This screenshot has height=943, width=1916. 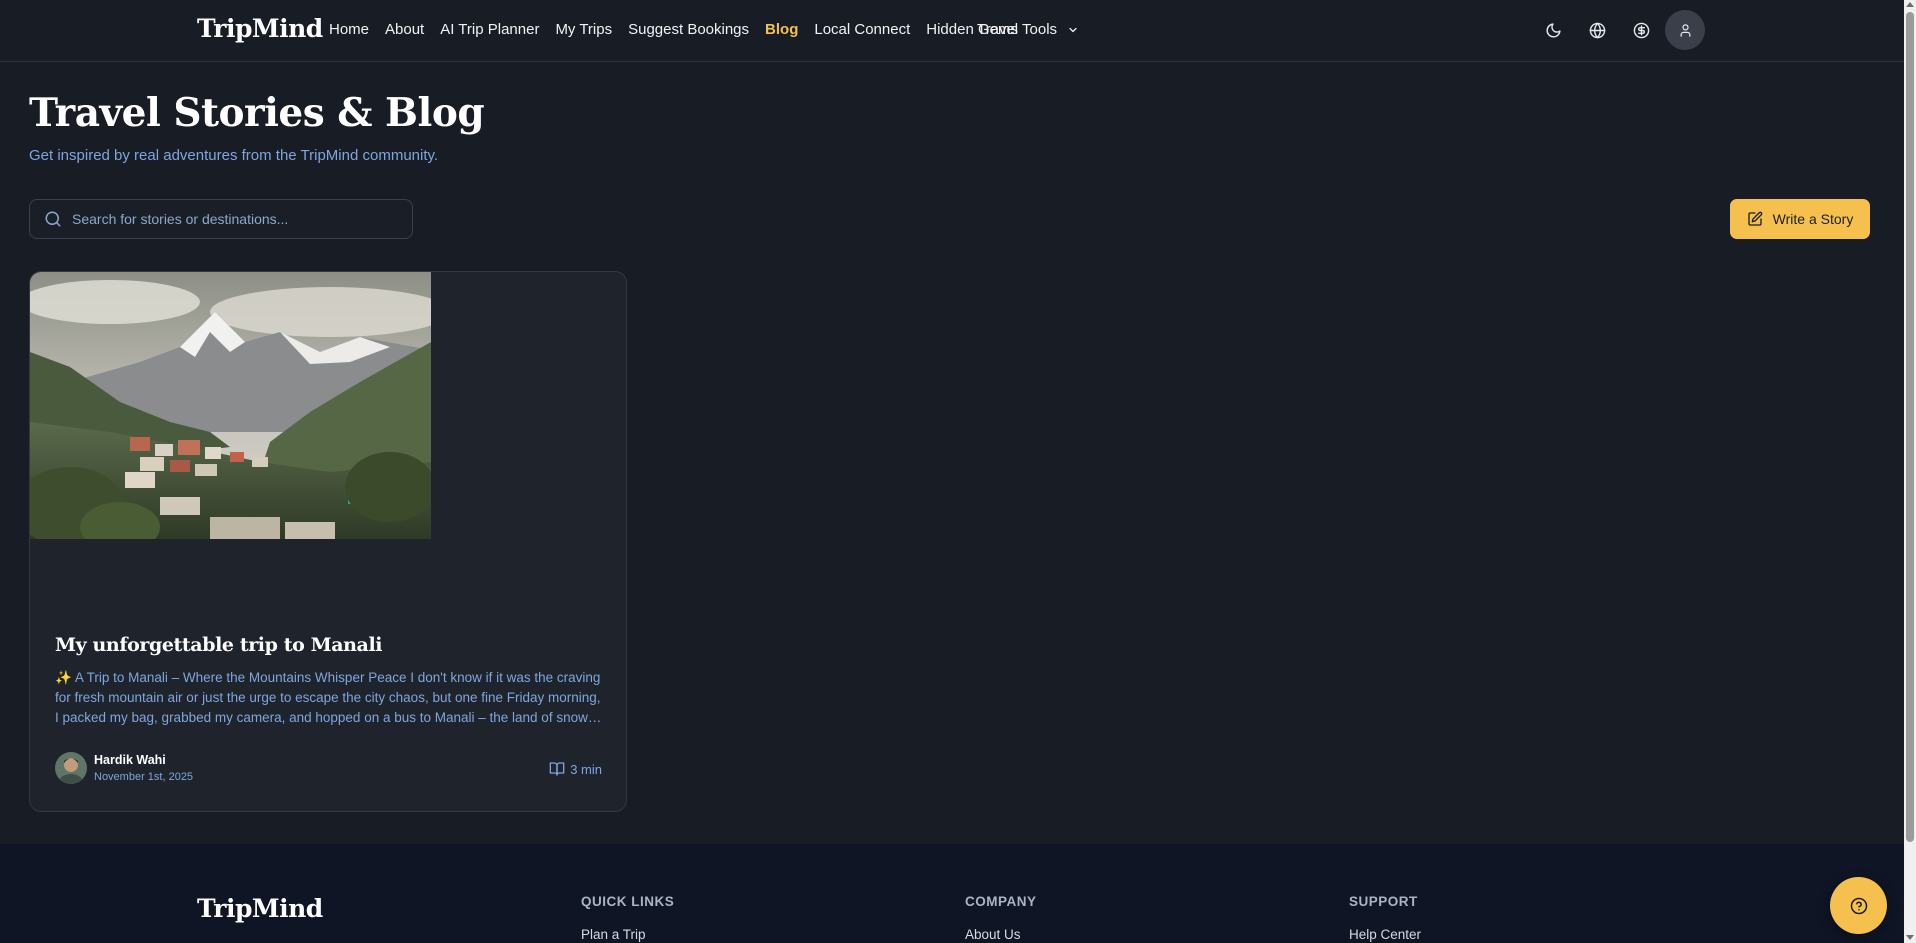 I want to click on post-cover-image, so click(x=230, y=405).